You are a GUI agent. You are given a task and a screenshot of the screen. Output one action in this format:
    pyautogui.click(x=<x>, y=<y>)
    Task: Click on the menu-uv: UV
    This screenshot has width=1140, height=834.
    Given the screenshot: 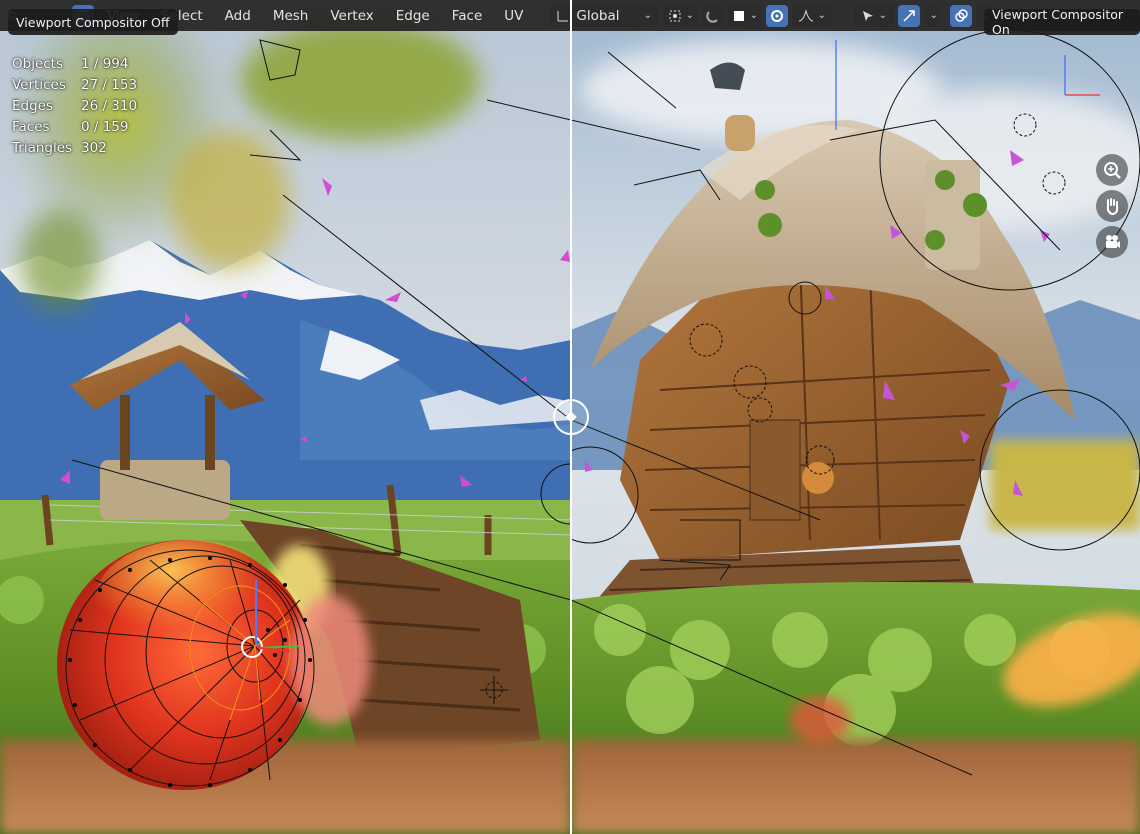 What is the action you would take?
    pyautogui.click(x=513, y=15)
    